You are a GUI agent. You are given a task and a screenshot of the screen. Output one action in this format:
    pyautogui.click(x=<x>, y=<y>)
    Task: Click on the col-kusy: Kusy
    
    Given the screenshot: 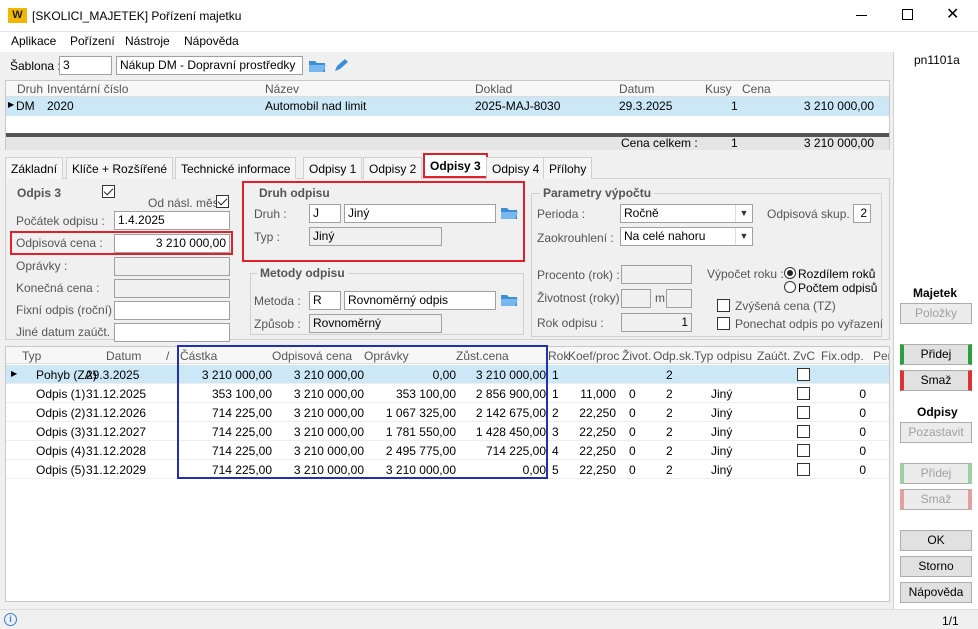 What is the action you would take?
    pyautogui.click(x=718, y=89)
    